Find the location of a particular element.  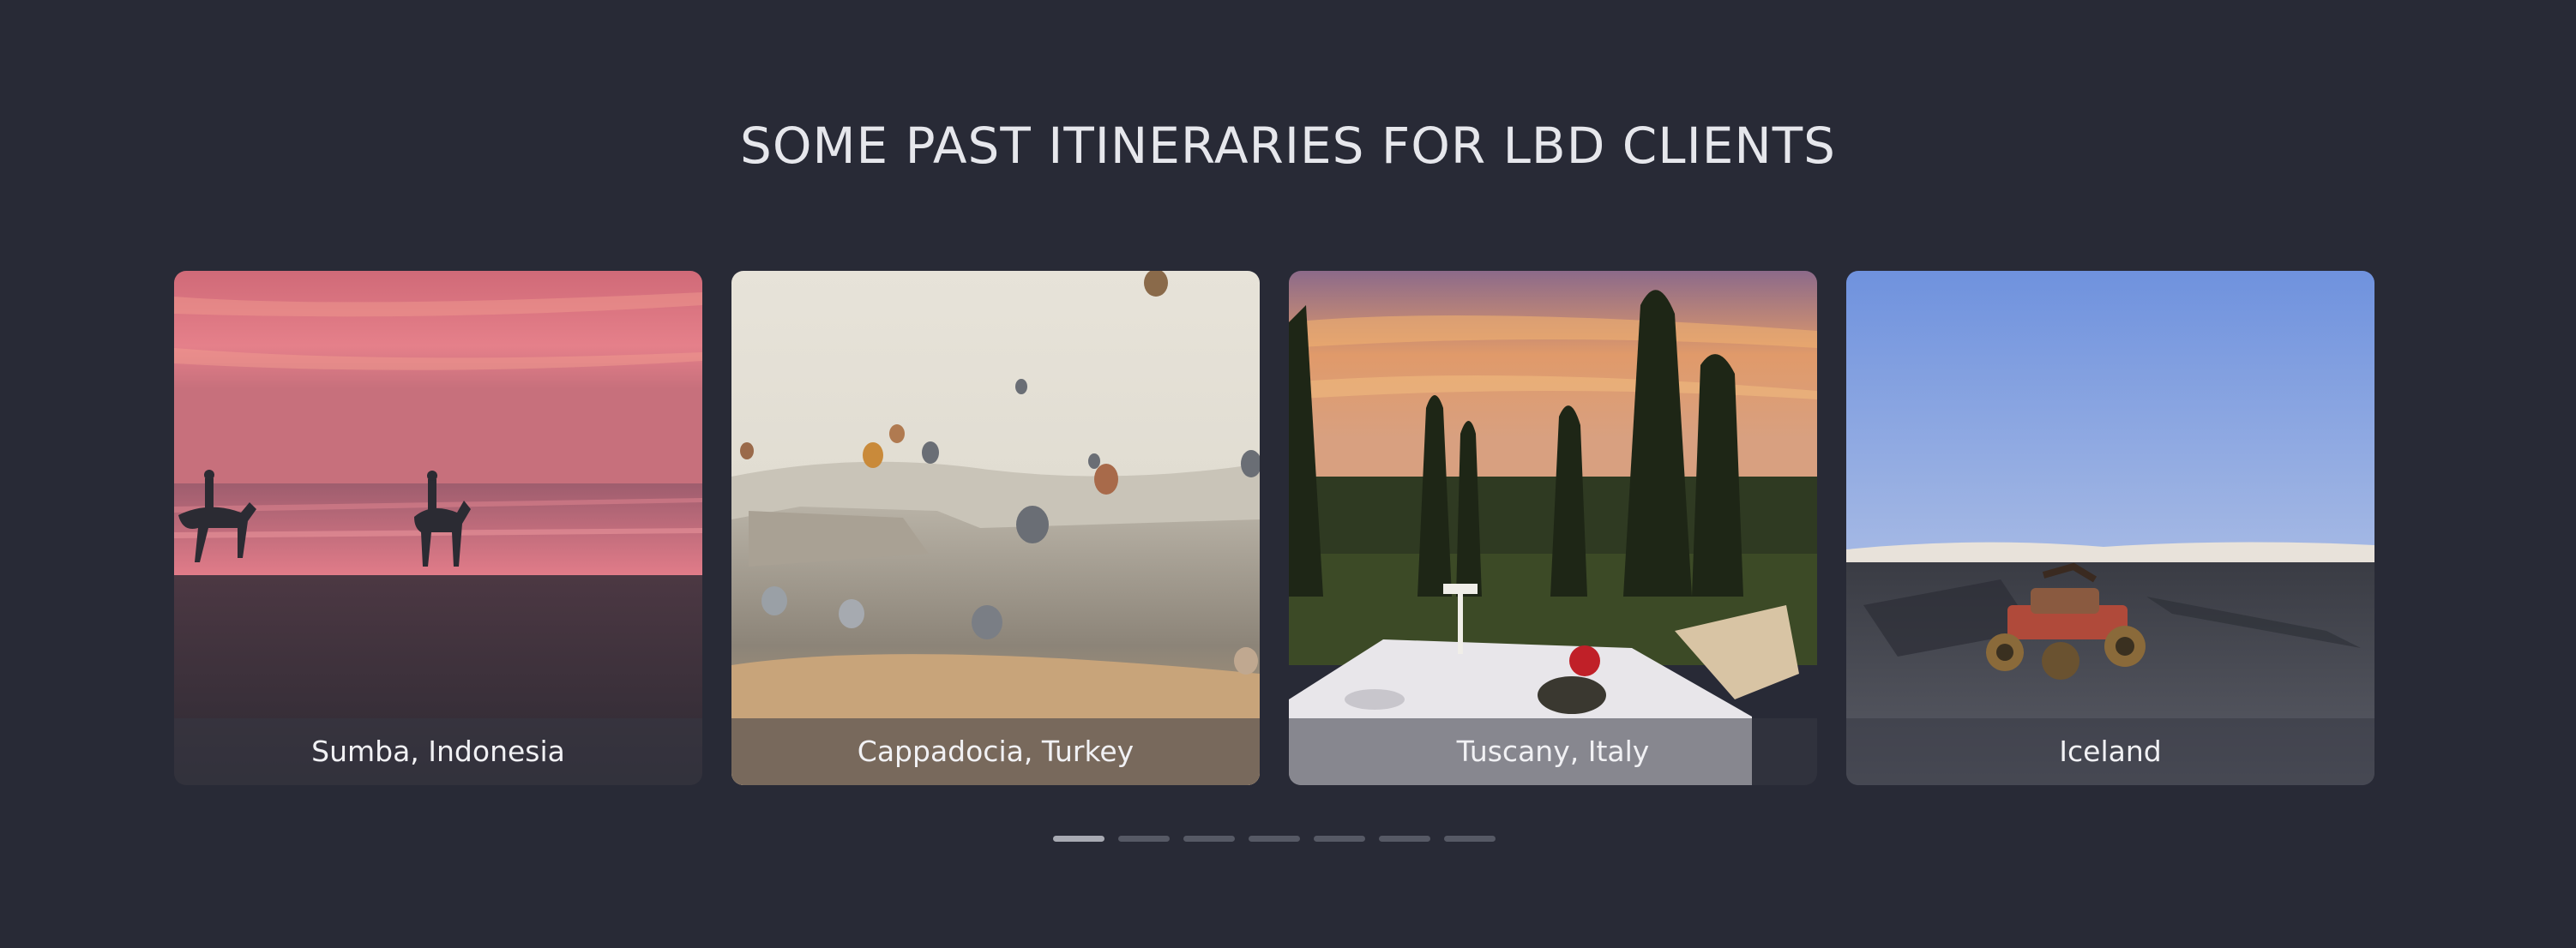

card-caption: Sumba, Indonesia is located at coordinates (438, 751).